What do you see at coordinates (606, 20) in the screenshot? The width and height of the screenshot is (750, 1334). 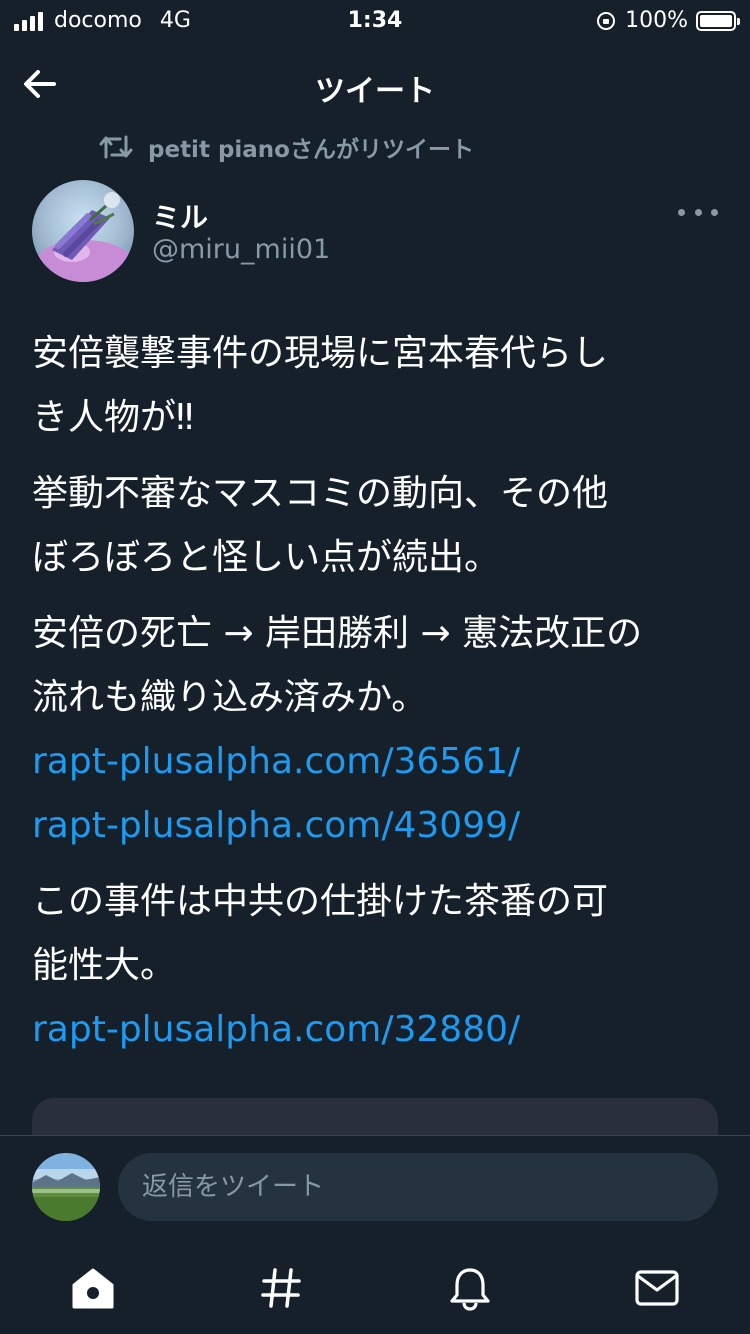 I see `orientation-lock-icon` at bounding box center [606, 20].